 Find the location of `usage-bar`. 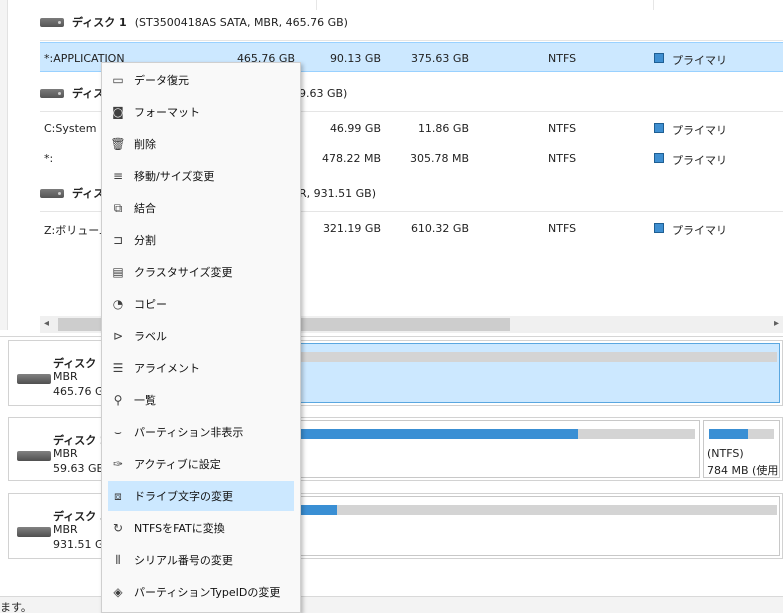

usage-bar is located at coordinates (741, 434).